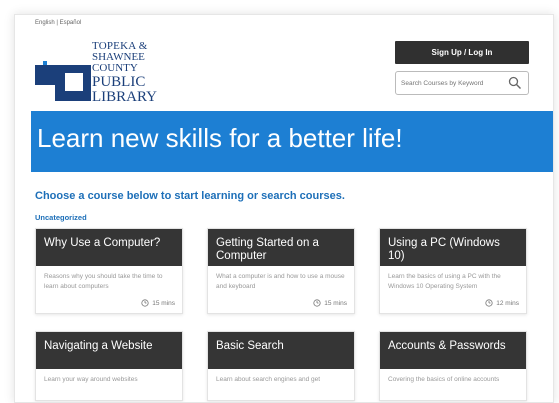 This screenshot has height=403, width=559. I want to click on logo-line-5: LIBRARY, so click(125, 97).